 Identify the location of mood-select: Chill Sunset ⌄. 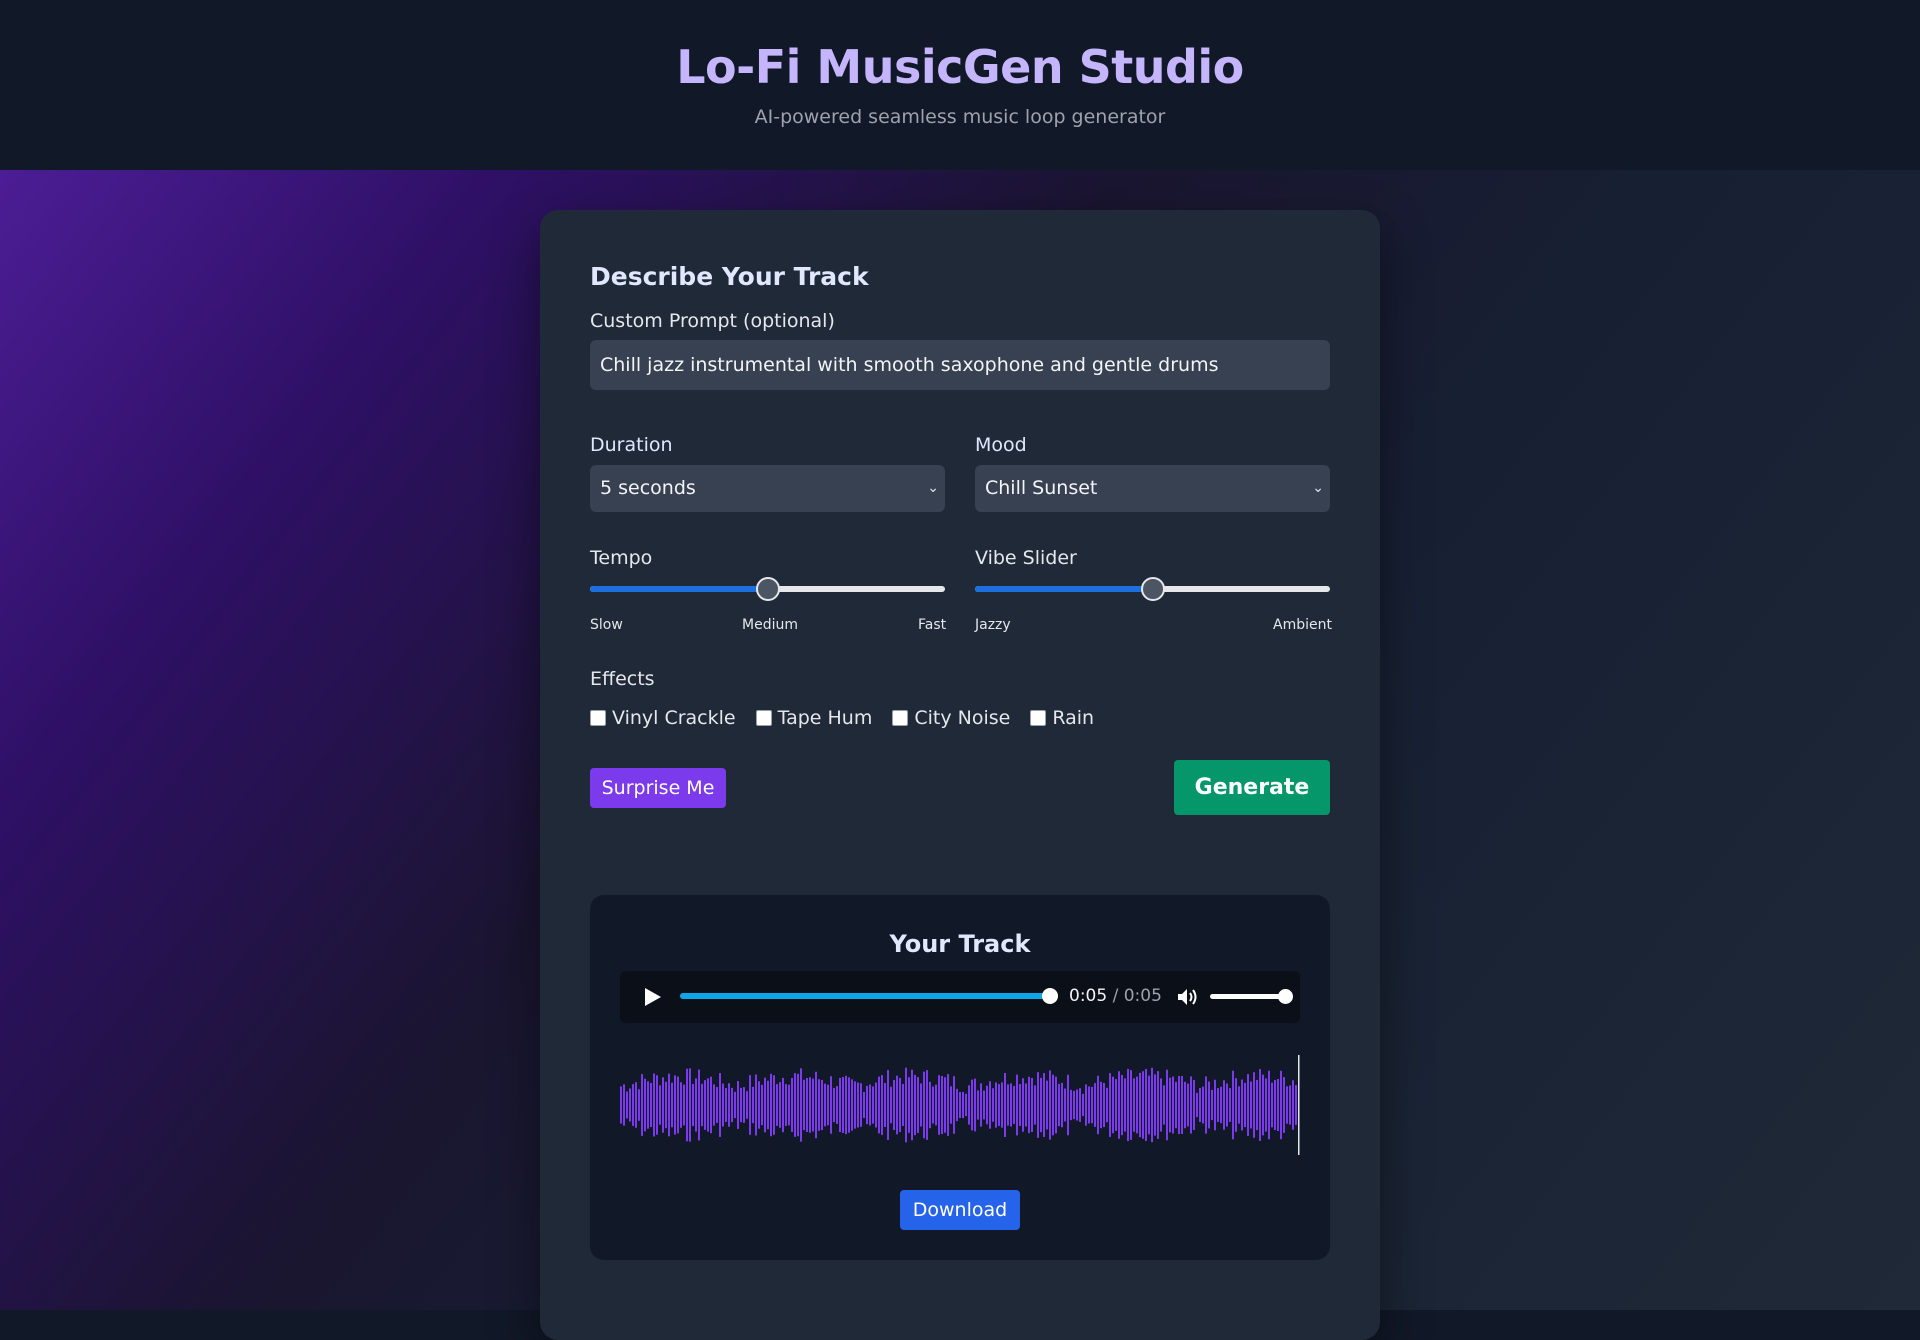
(1152, 488).